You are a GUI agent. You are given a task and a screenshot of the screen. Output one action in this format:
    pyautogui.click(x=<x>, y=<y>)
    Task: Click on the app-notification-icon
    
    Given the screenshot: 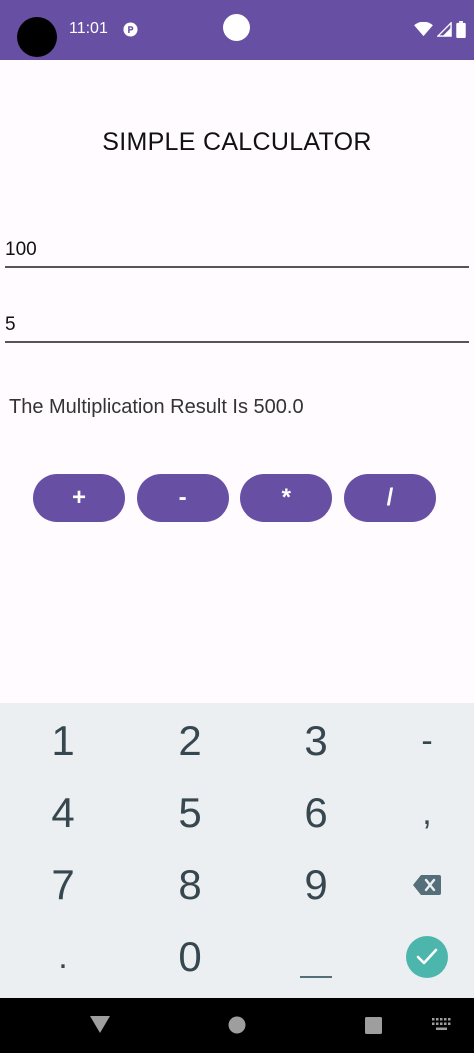 What is the action you would take?
    pyautogui.click(x=130, y=29)
    